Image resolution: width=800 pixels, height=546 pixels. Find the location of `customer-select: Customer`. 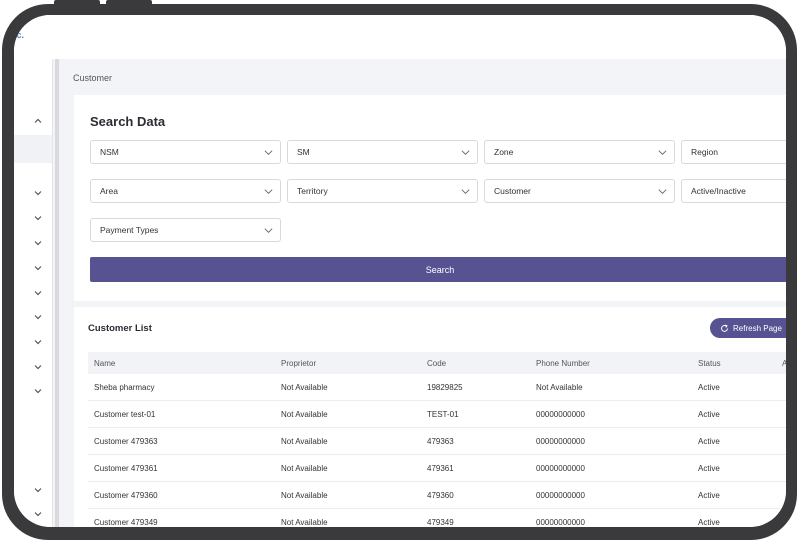

customer-select: Customer is located at coordinates (579, 191).